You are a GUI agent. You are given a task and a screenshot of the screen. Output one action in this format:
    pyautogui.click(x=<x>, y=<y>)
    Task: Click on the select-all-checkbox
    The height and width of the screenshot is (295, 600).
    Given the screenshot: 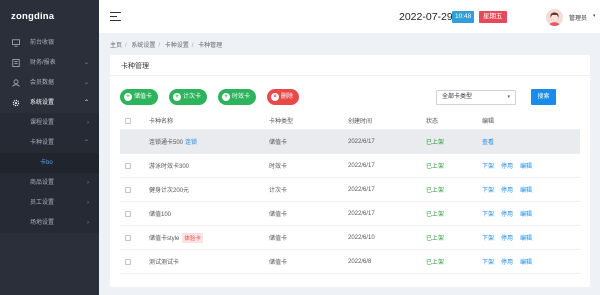 What is the action you would take?
    pyautogui.click(x=128, y=120)
    